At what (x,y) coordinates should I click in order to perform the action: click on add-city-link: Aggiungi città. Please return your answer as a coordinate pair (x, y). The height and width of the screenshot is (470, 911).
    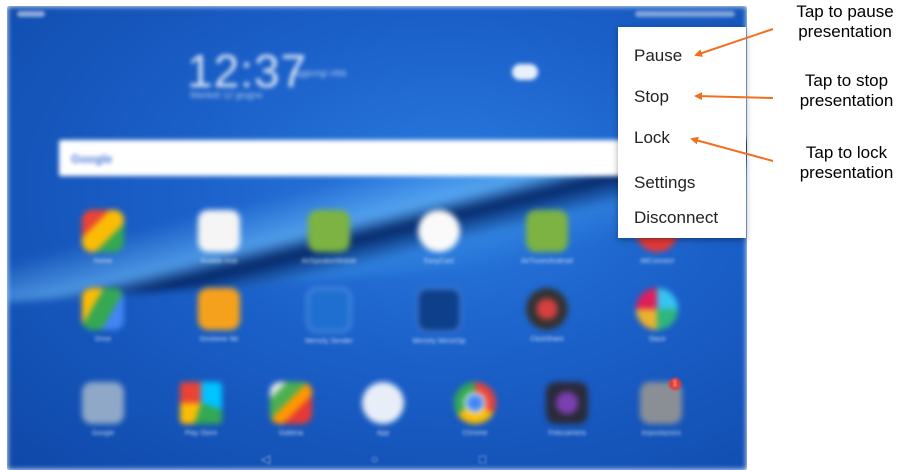
    Looking at the image, I should click on (319, 73).